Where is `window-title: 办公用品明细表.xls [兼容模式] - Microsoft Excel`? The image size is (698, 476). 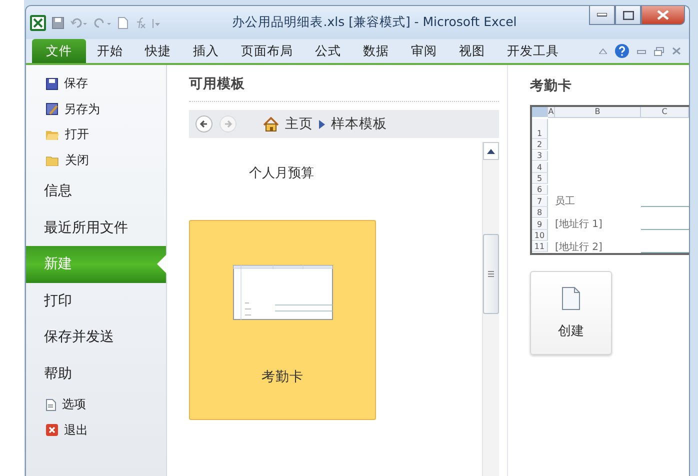 window-title: 办公用品明细表.xls [兼容模式] - Microsoft Excel is located at coordinates (374, 22).